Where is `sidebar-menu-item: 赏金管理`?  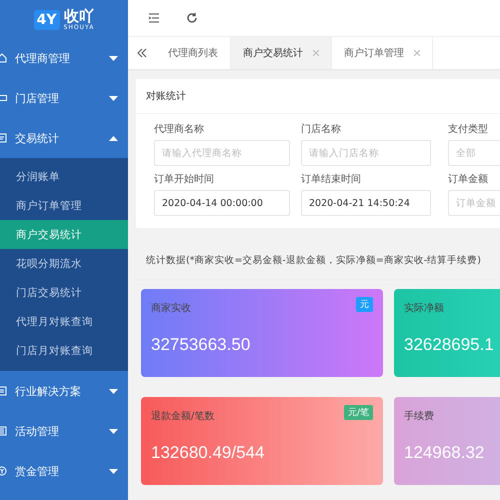
sidebar-menu-item: 赏金管理 is located at coordinates (64, 471).